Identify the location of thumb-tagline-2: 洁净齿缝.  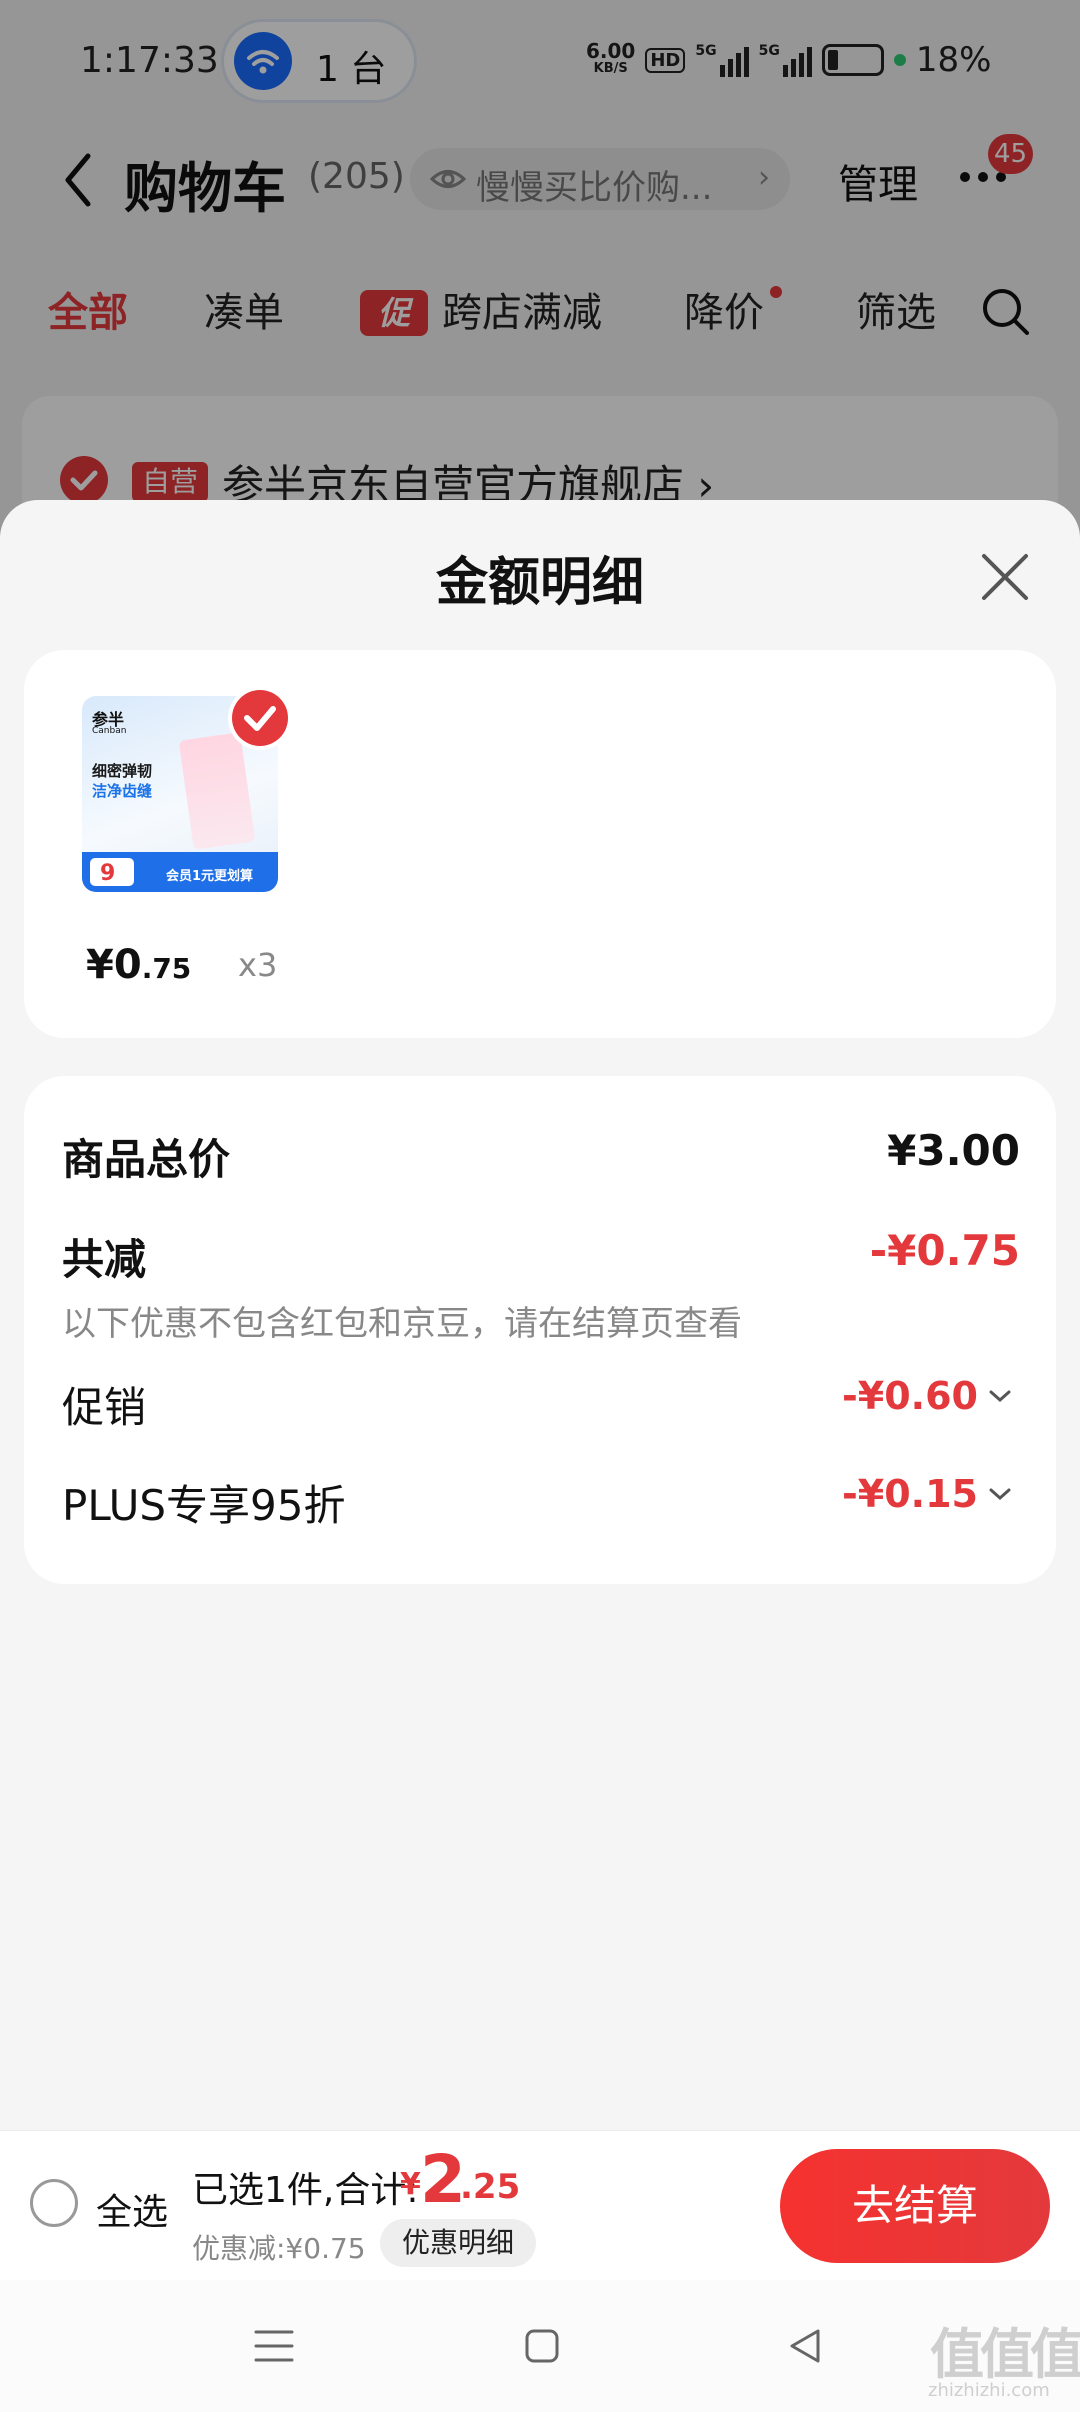
(122, 791).